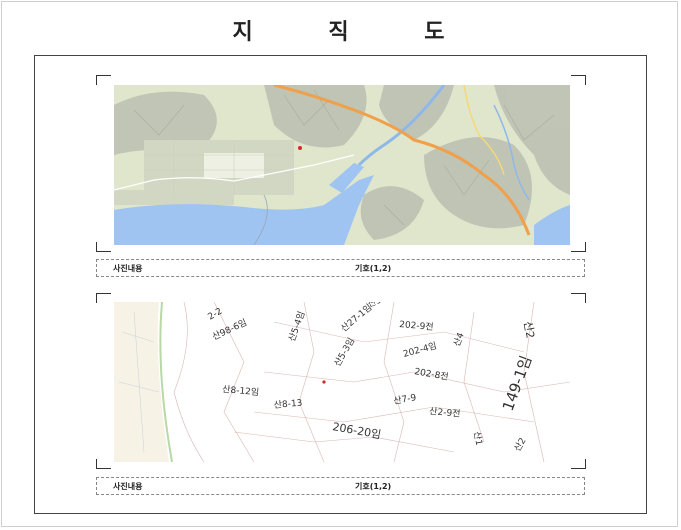 The width and height of the screenshot is (681, 530). I want to click on photo-caption-1: 사진내용 기호(1,2), so click(340, 268).